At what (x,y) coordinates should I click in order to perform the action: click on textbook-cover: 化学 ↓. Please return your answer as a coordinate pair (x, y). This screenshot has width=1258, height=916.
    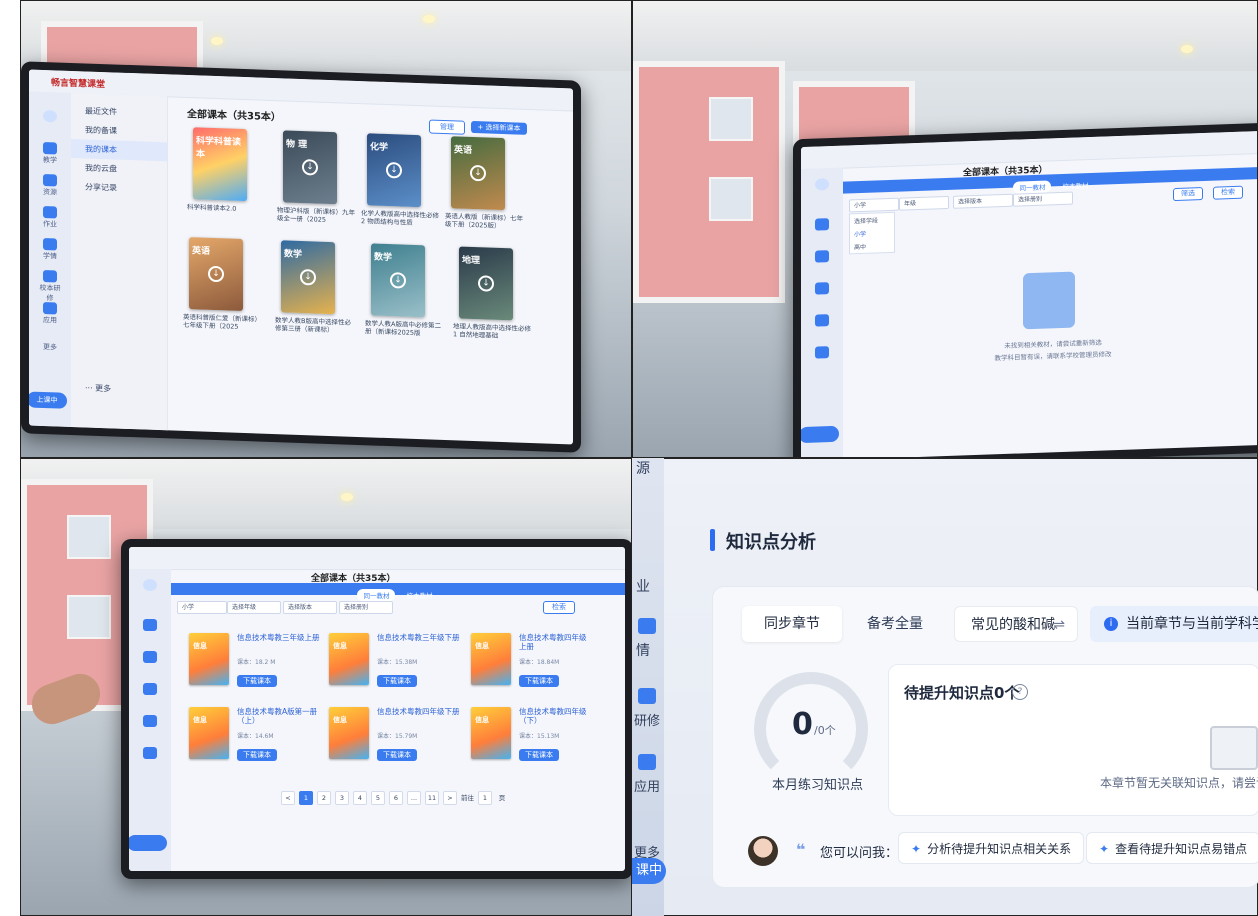
    Looking at the image, I should click on (394, 170).